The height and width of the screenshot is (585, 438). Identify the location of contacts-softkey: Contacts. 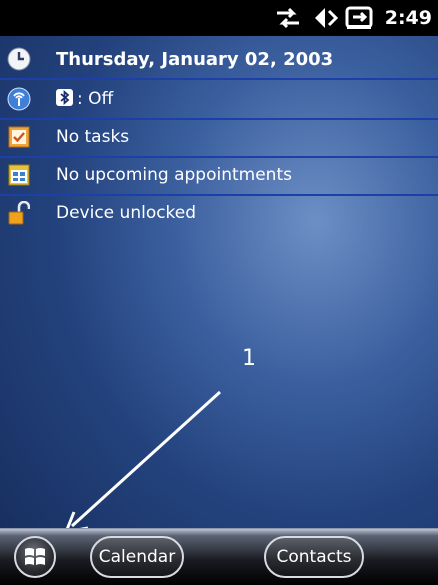
(314, 557).